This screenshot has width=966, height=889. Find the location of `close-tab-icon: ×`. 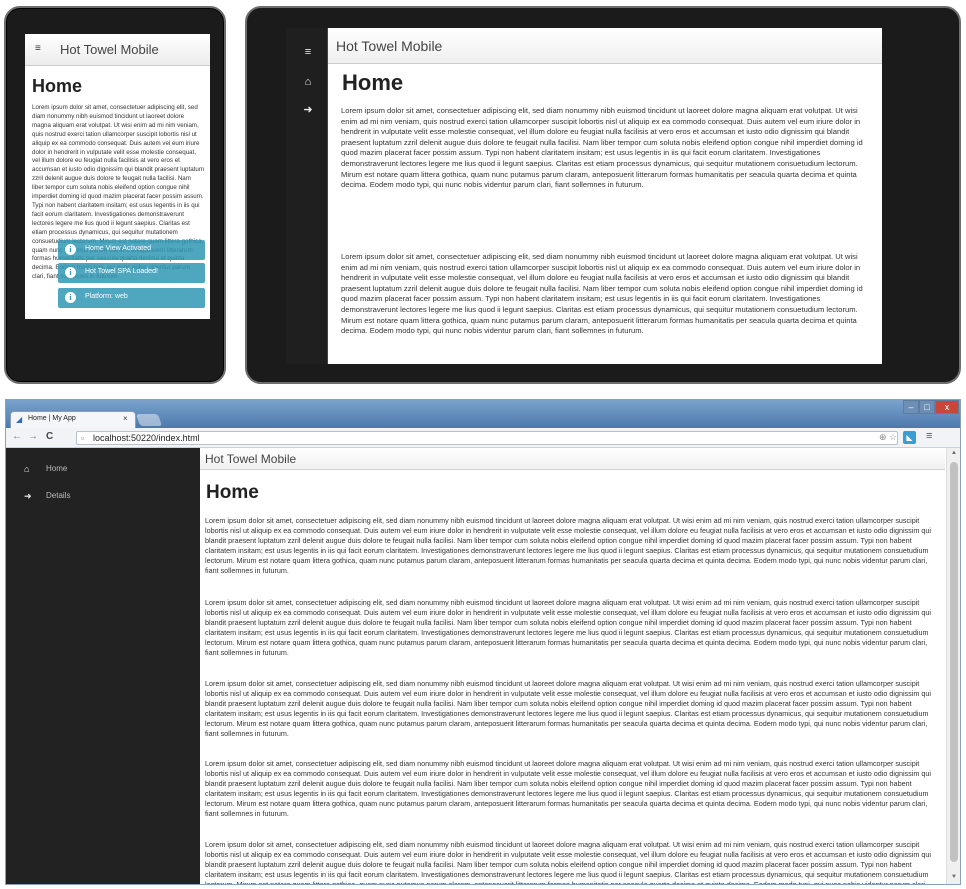

close-tab-icon: × is located at coordinates (125, 418).